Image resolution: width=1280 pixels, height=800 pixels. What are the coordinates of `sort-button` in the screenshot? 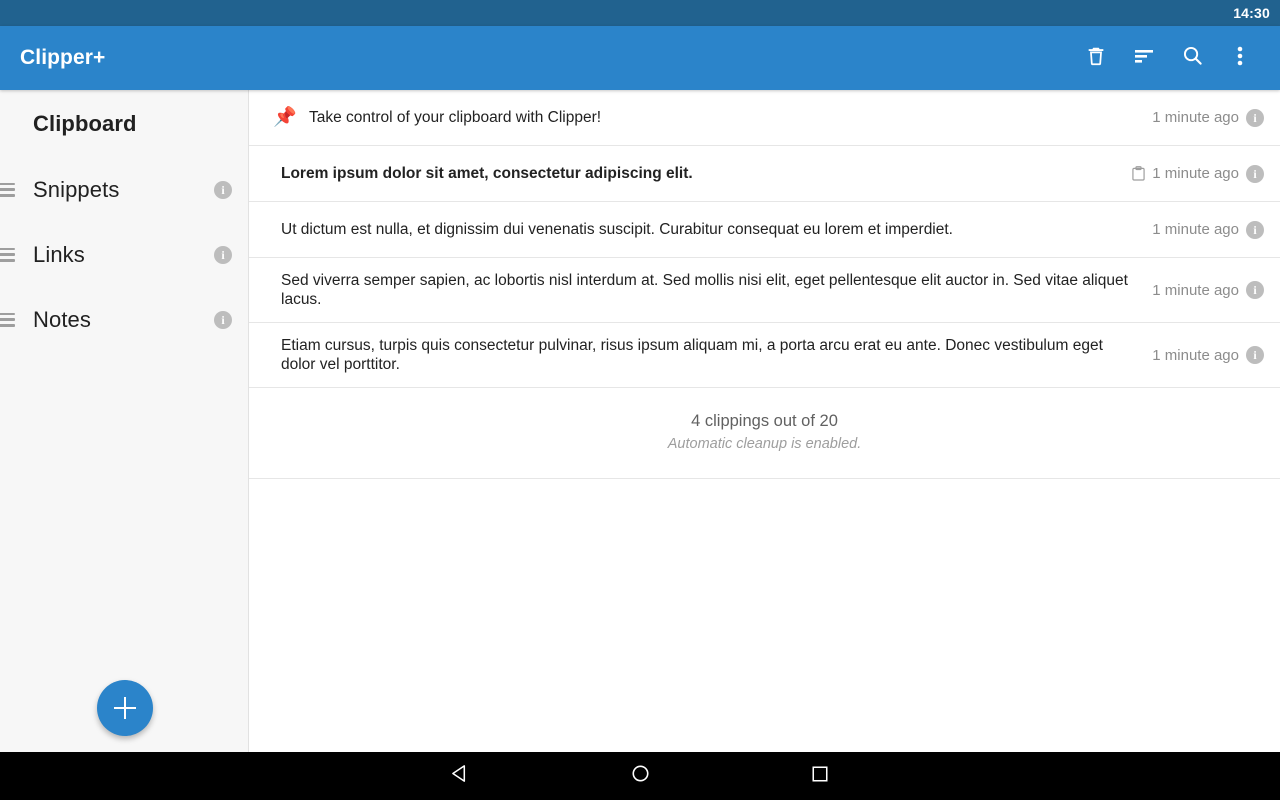 It's located at (1144, 58).